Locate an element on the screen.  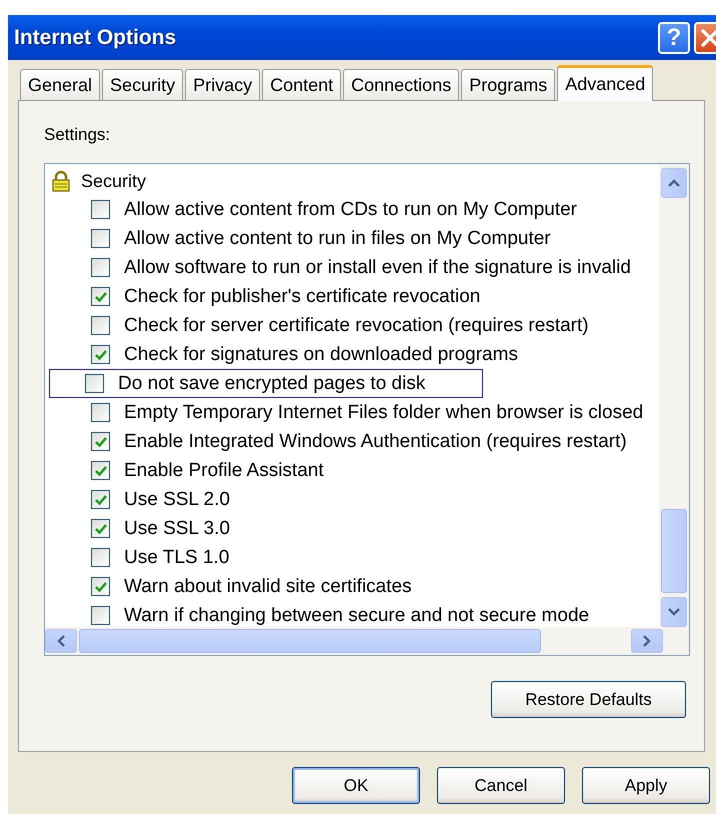
tab: Content is located at coordinates (302, 84).